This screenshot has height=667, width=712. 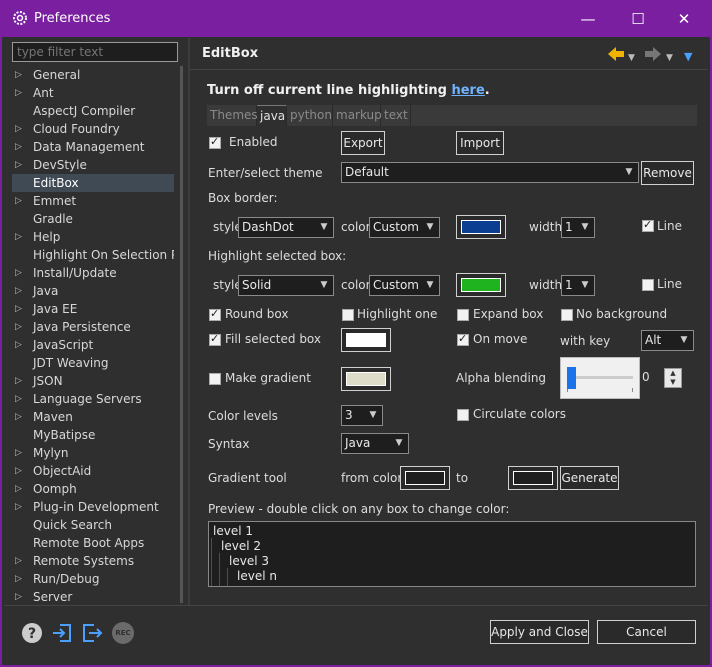 I want to click on alpha-slider-thumb, so click(x=571, y=378).